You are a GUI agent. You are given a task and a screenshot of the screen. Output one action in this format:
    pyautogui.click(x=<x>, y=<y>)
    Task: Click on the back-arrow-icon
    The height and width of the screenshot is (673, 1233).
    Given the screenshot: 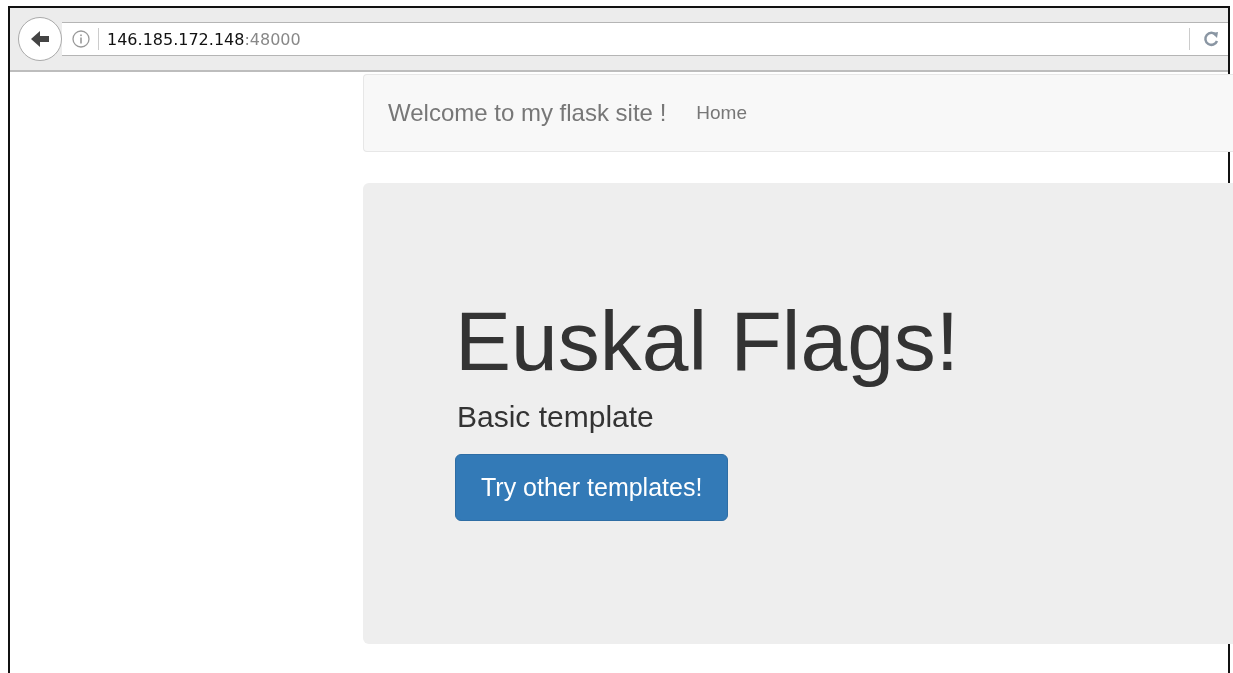 What is the action you would take?
    pyautogui.click(x=40, y=39)
    